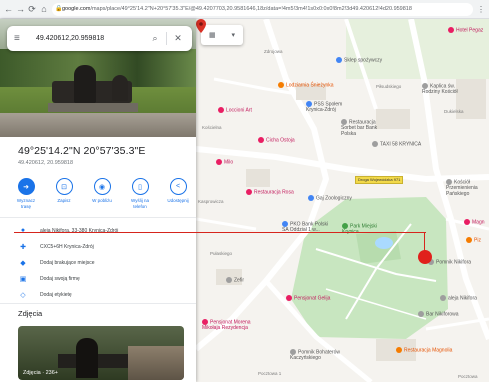 The image size is (489, 382). What do you see at coordinates (20, 9) in the screenshot?
I see `forward-icon: →` at bounding box center [20, 9].